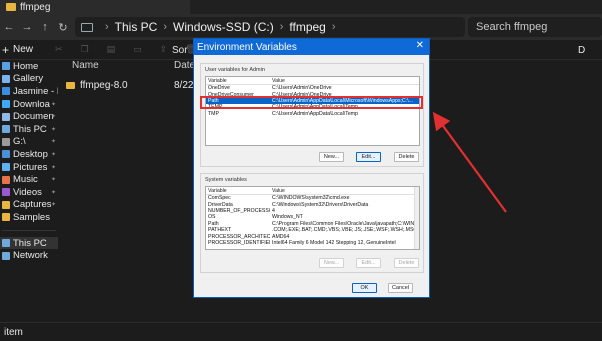 The height and width of the screenshot is (341, 602). I want to click on annotation-arrow-icon, so click(469, 162).